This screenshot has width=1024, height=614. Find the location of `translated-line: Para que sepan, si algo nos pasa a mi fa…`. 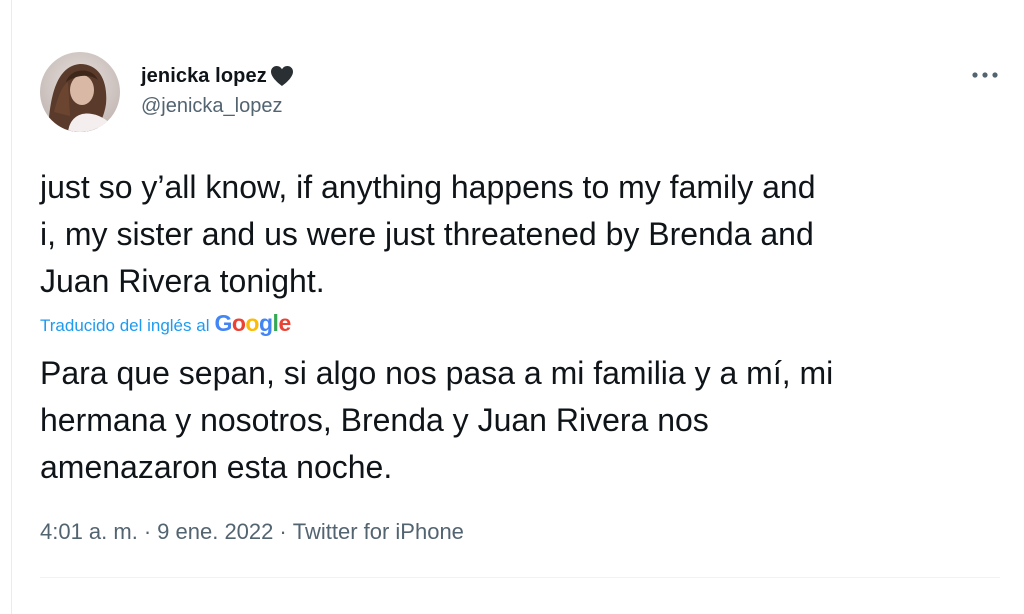

translated-line: Para que sepan, si algo nos pasa a mi fa… is located at coordinates (437, 373).